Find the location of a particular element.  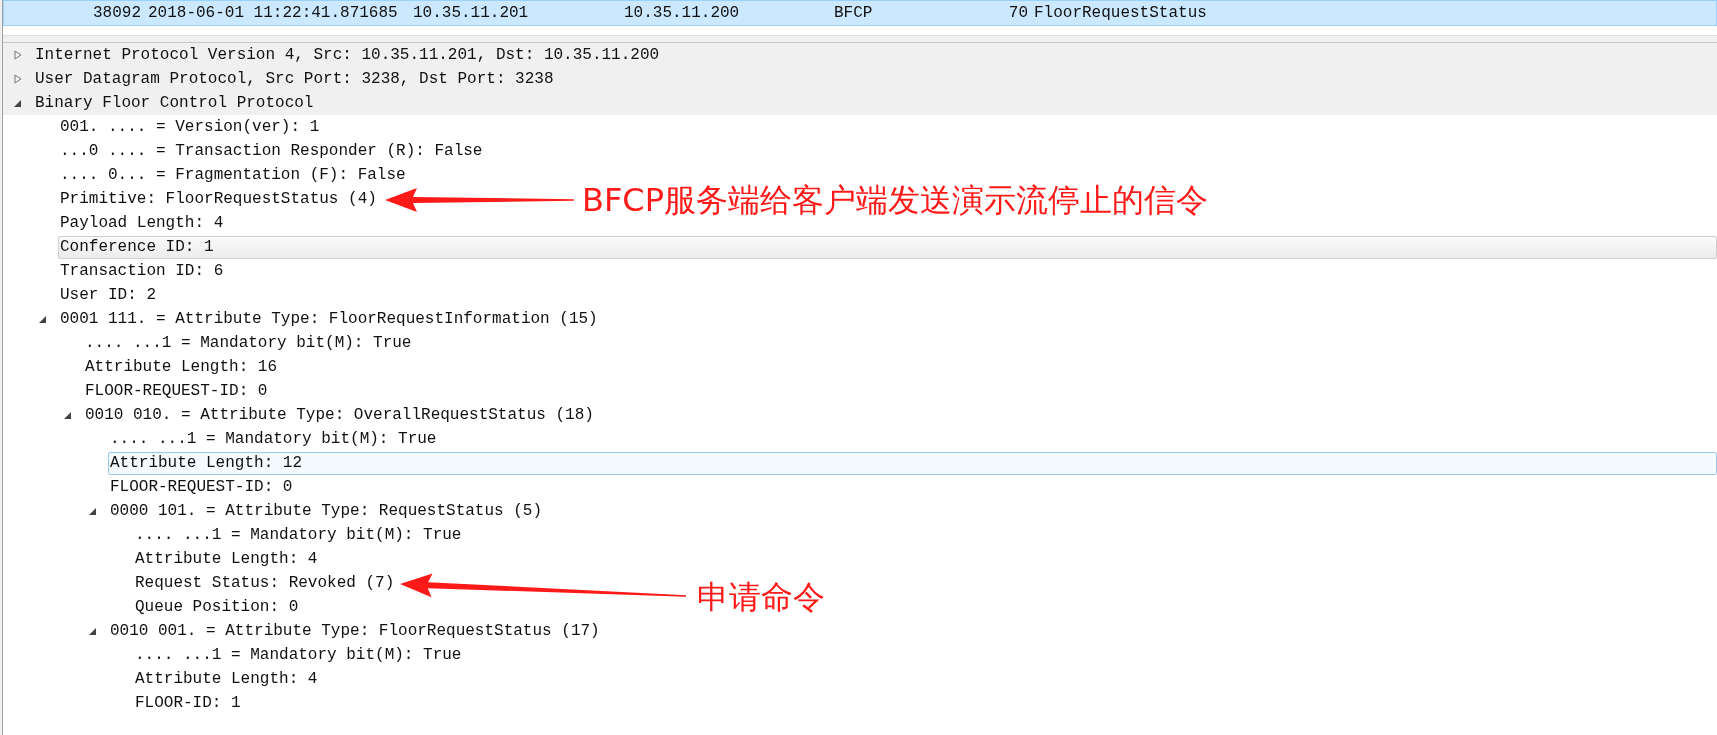

packet-info: FloorRequestStatus is located at coordinates (1120, 13).